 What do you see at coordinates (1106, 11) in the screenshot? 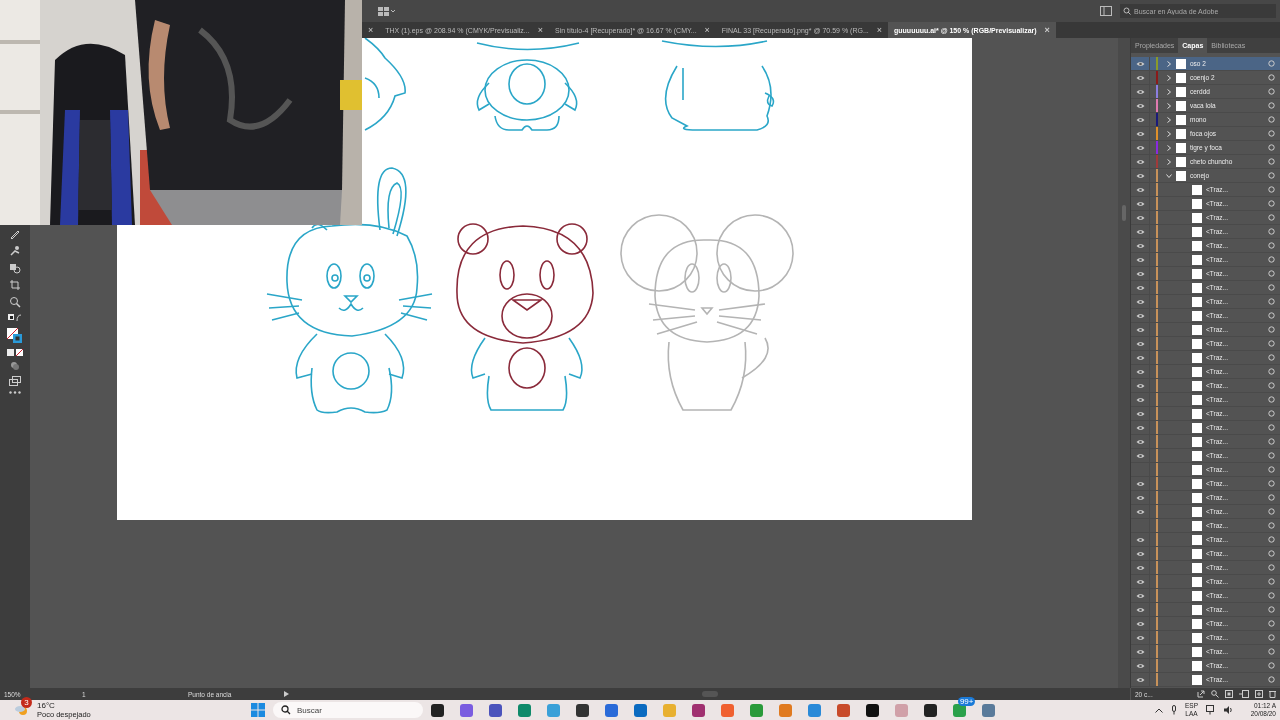
I see `panel-icon` at bounding box center [1106, 11].